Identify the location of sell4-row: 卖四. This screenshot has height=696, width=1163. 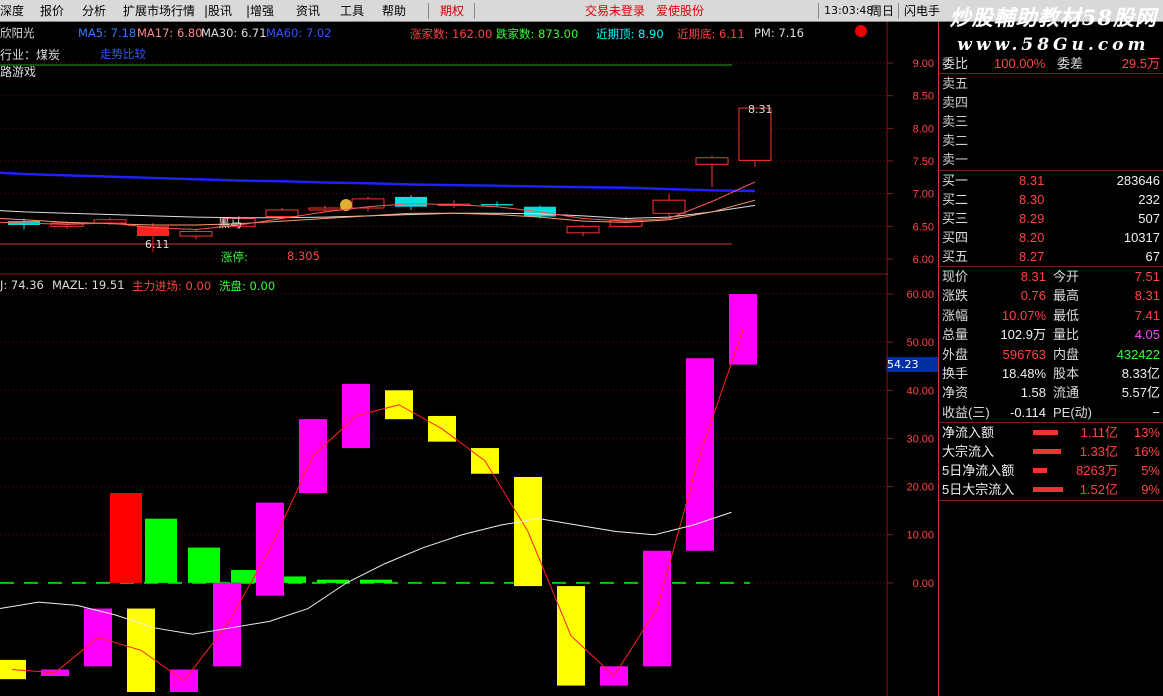
(1051, 102).